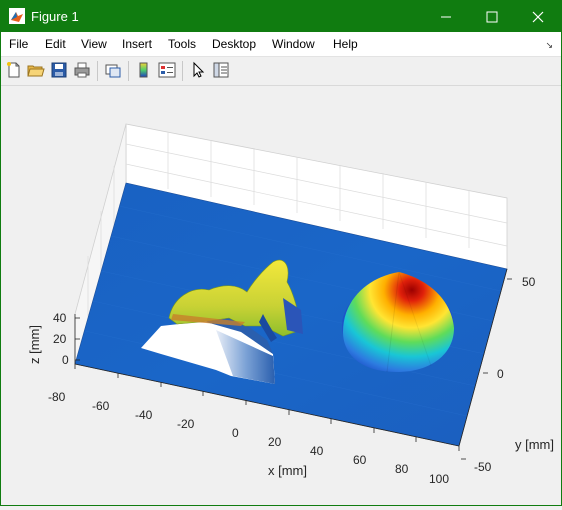  I want to click on window-title: Figure 1, so click(55, 16).